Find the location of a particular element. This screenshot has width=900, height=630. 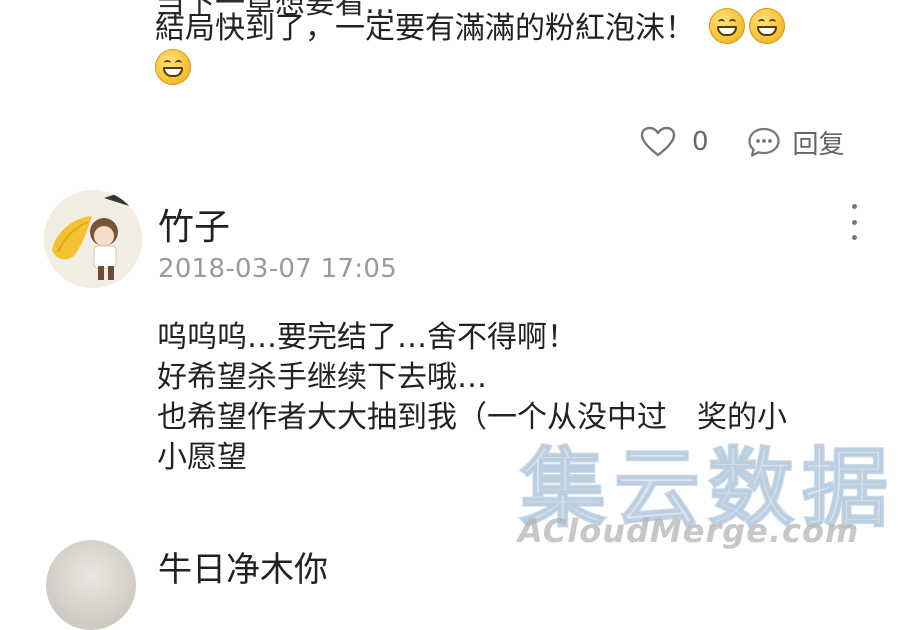

reply-button: 回复 is located at coordinates (796, 142).